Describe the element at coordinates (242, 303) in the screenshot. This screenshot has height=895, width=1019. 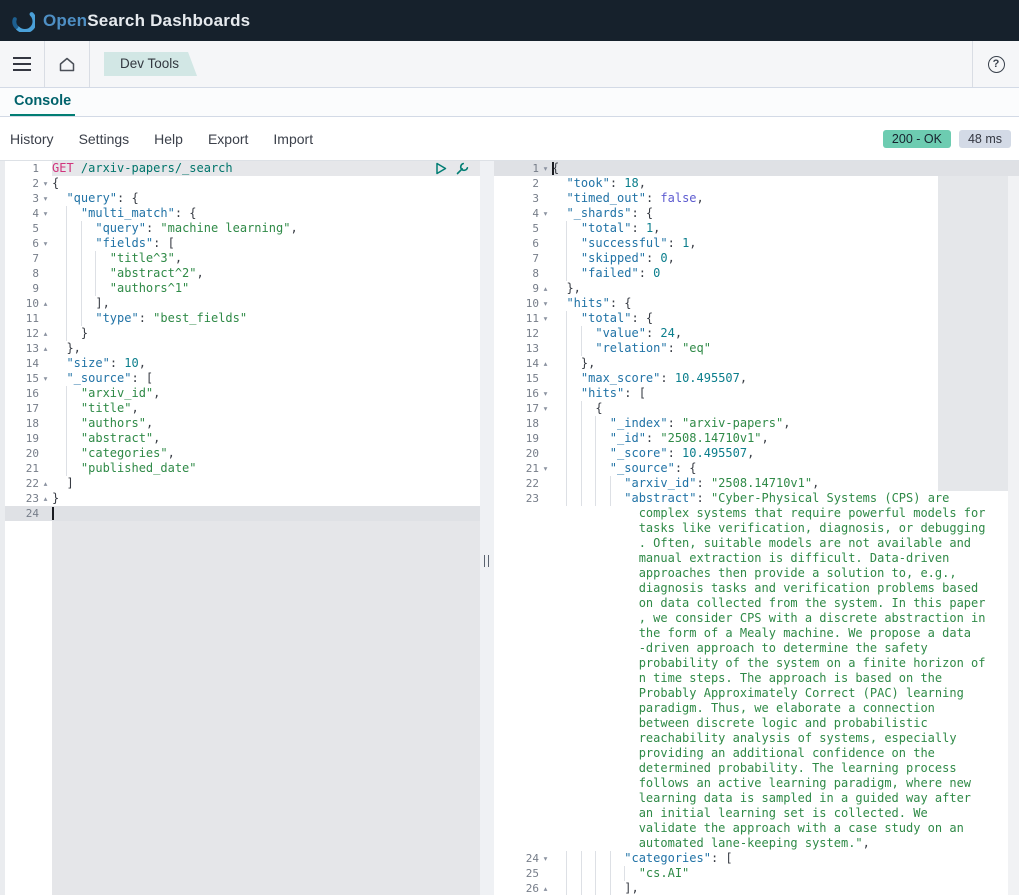
I see `request-line-10: 10 ▴ ],` at that location.